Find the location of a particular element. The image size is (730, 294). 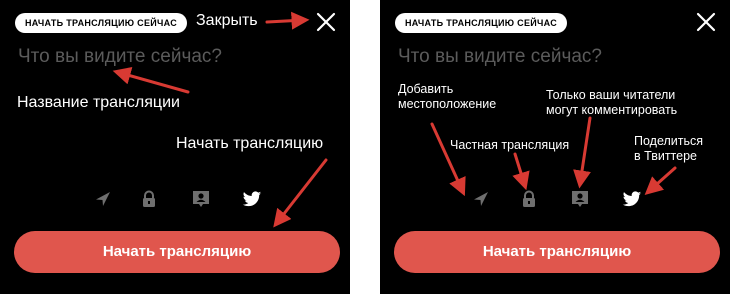

annotation-broadcast-title: Название трансляции is located at coordinates (98, 102).